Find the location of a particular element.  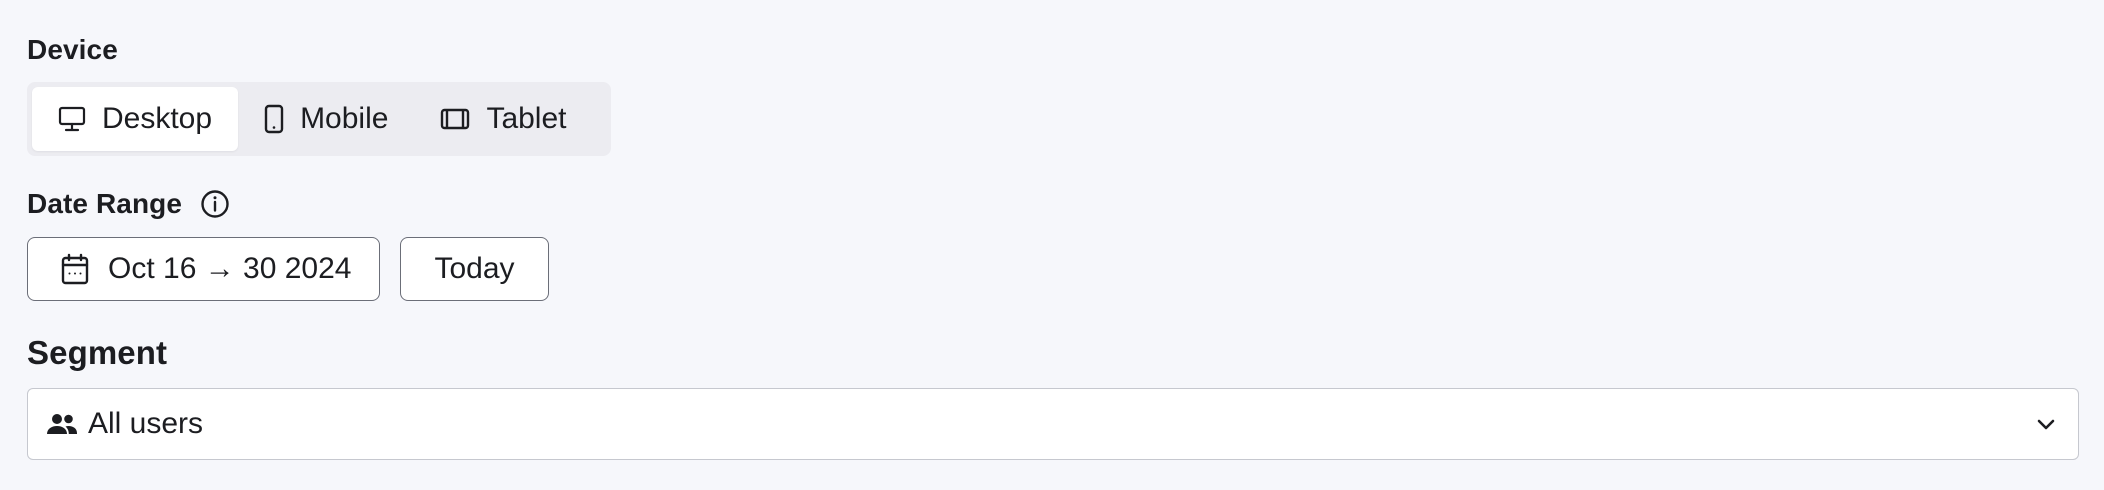

date-range-header: Date Range is located at coordinates (128, 204).